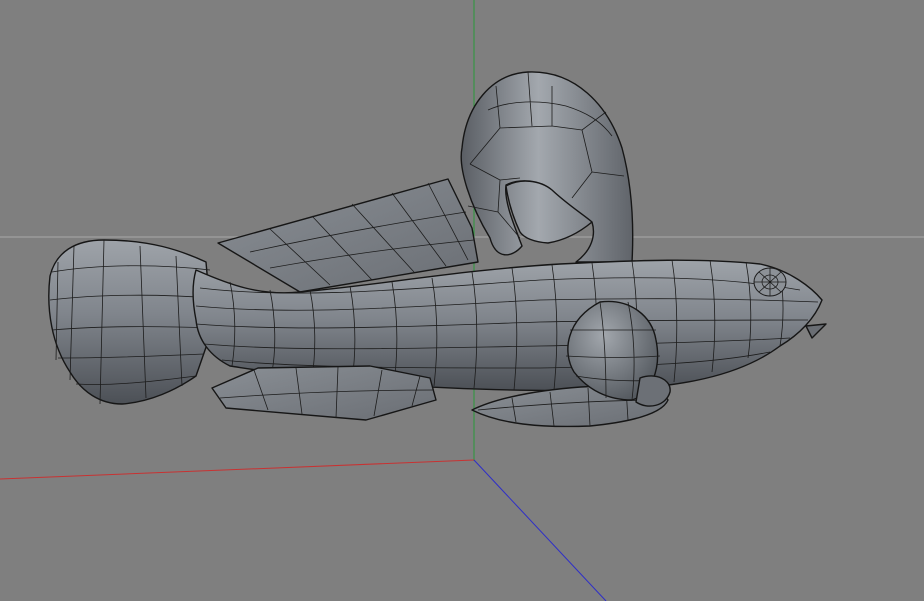  Describe the element at coordinates (324, 393) in the screenshot. I see `anal-fin` at that location.